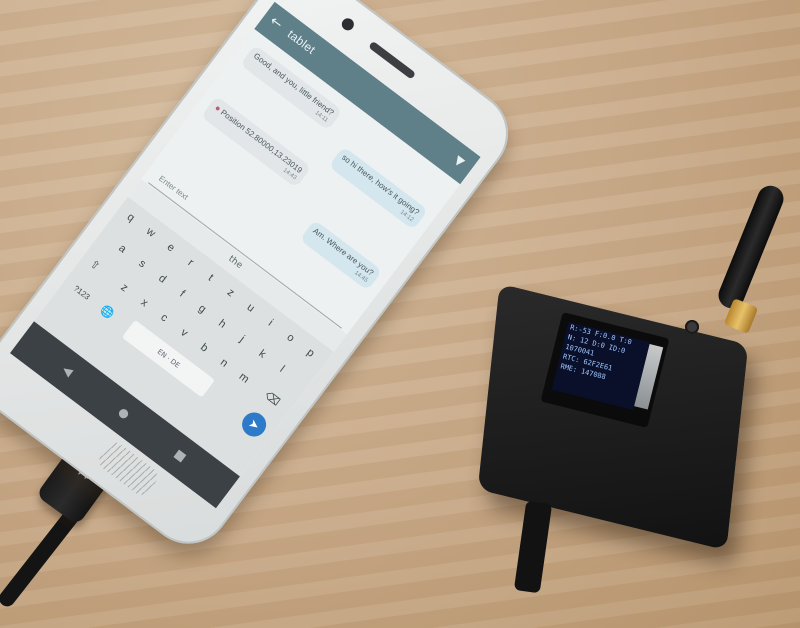  Describe the element at coordinates (381, 184) in the screenshot. I see `message-text: so hi there, how's it going?` at that location.